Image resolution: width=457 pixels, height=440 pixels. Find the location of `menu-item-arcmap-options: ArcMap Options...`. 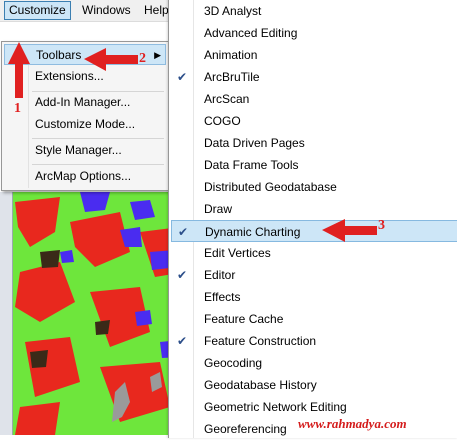

menu-item-arcmap-options: ArcMap Options... is located at coordinates (85, 176).